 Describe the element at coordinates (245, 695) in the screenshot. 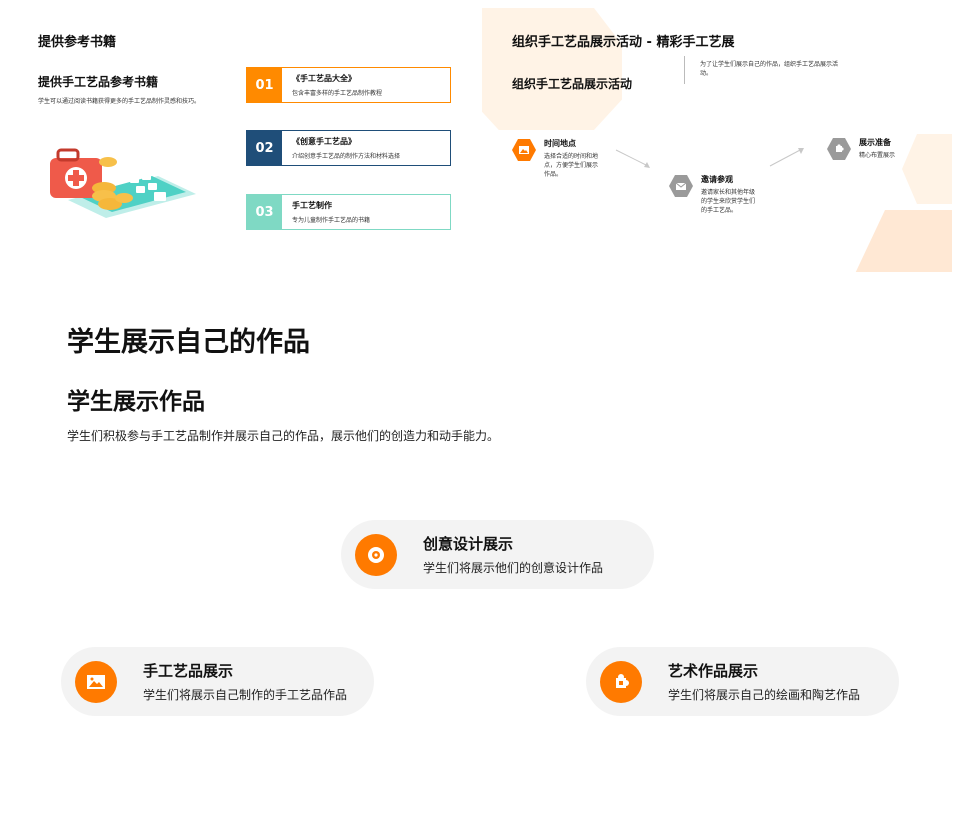

I see `card-desc: 学生们将展示自己制作的手工艺品作品` at that location.